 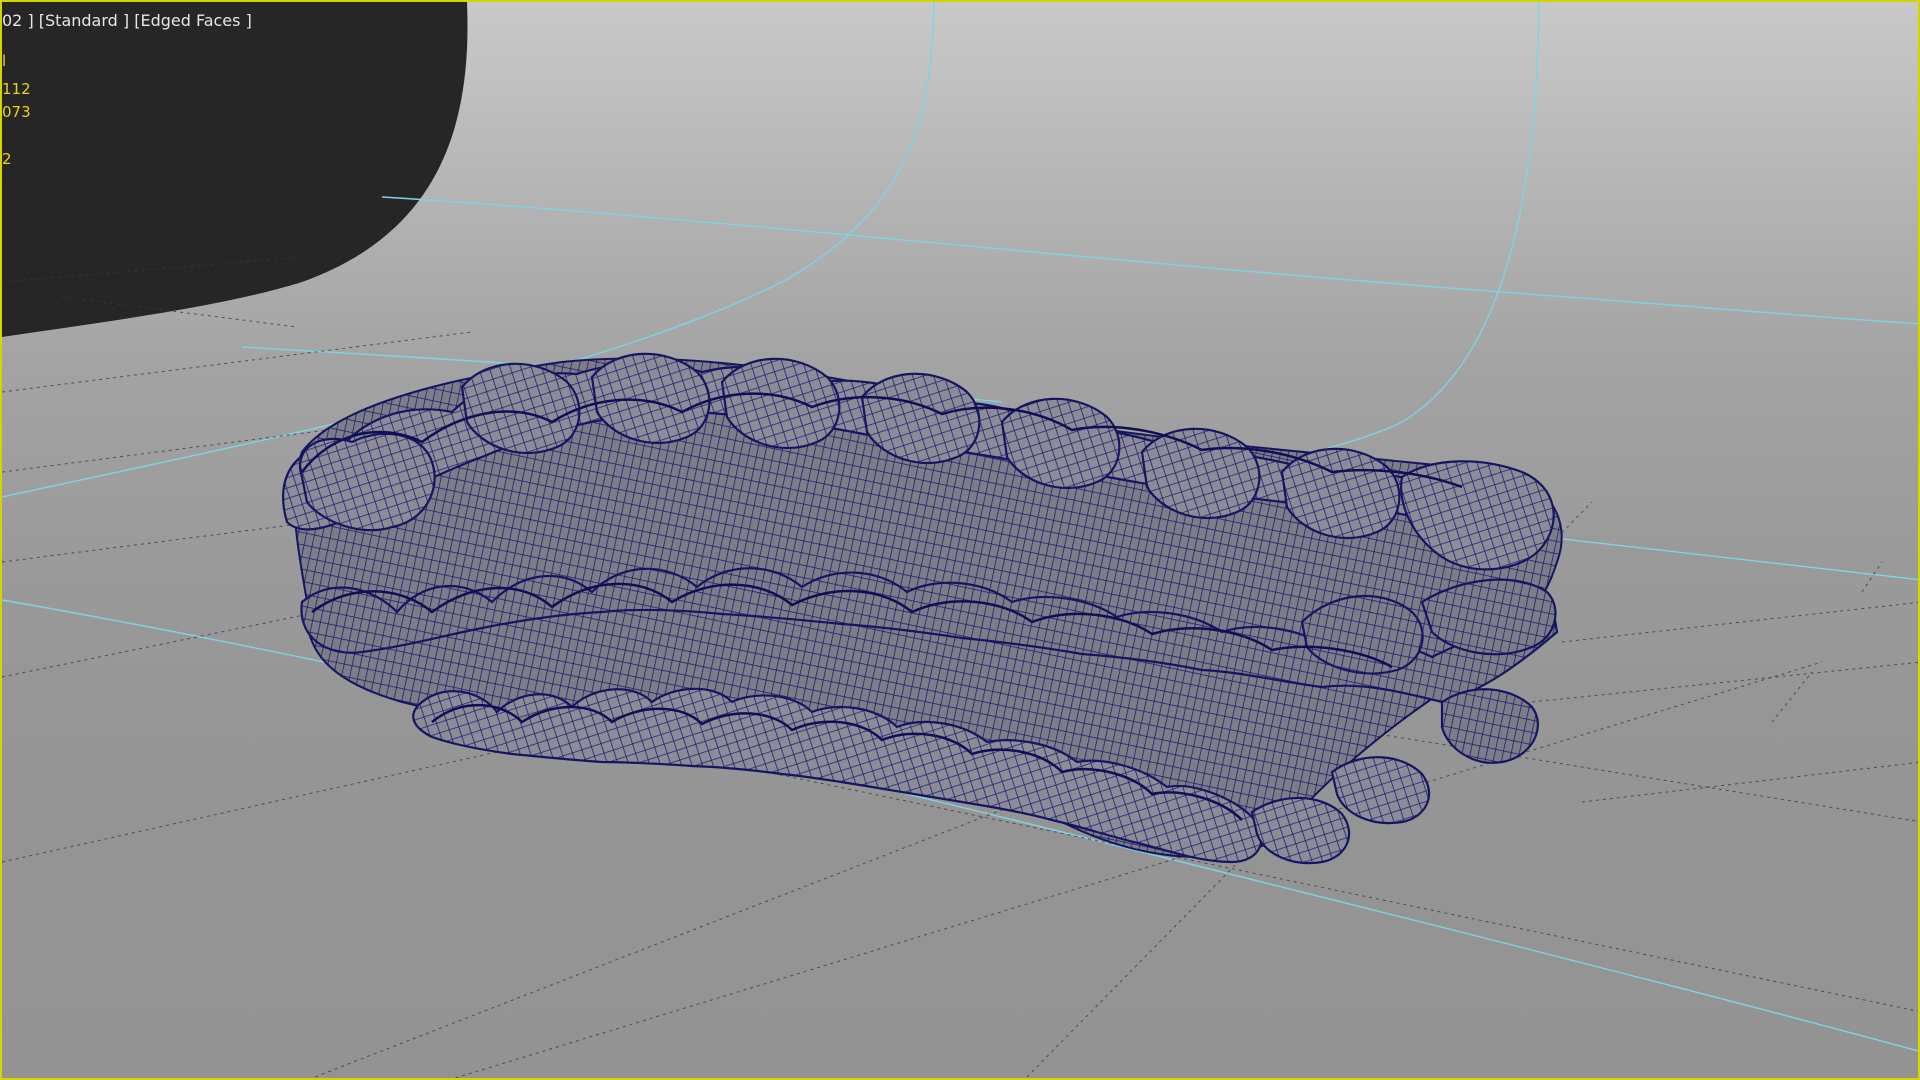 What do you see at coordinates (4, 61) in the screenshot?
I see `stats-line-1: l` at bounding box center [4, 61].